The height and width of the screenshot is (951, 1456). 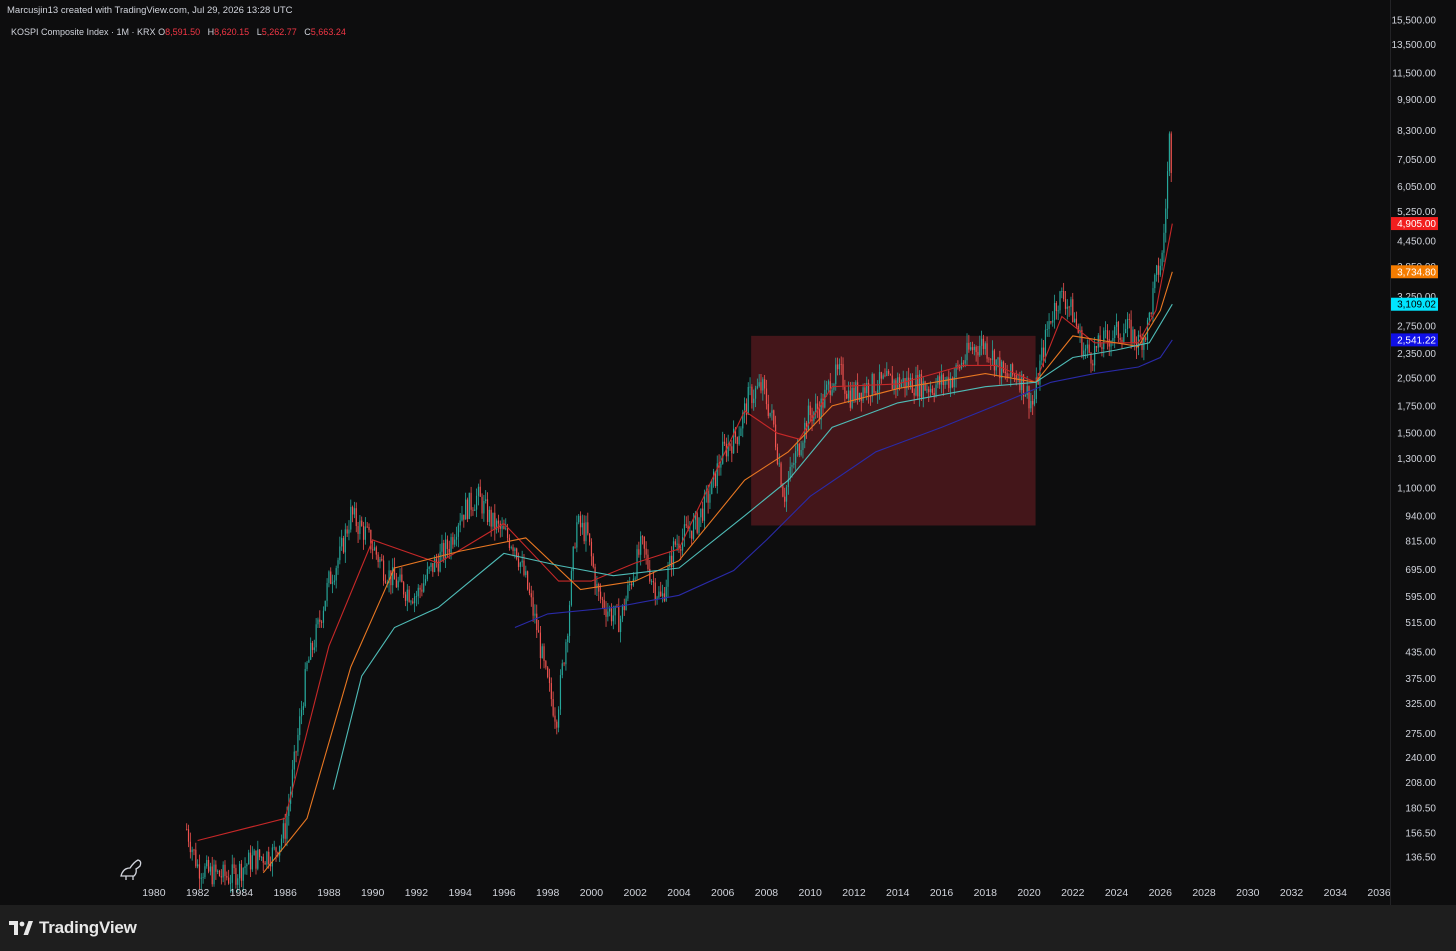 I want to click on y-tick-label: 180.50, so click(x=1420, y=808).